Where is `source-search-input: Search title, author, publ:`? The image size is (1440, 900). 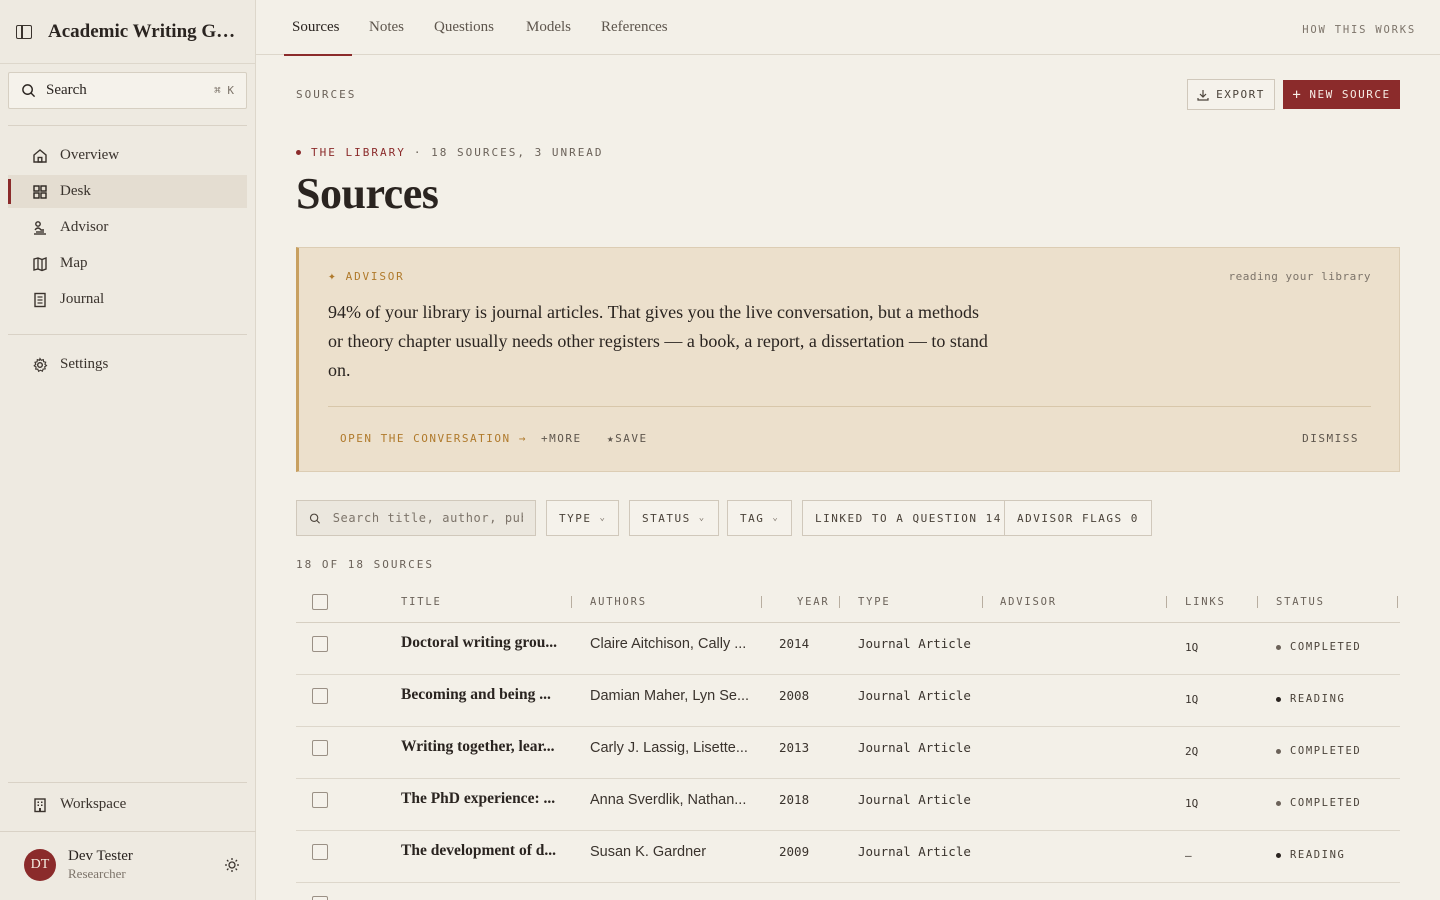 source-search-input: Search title, author, publ: is located at coordinates (416, 518).